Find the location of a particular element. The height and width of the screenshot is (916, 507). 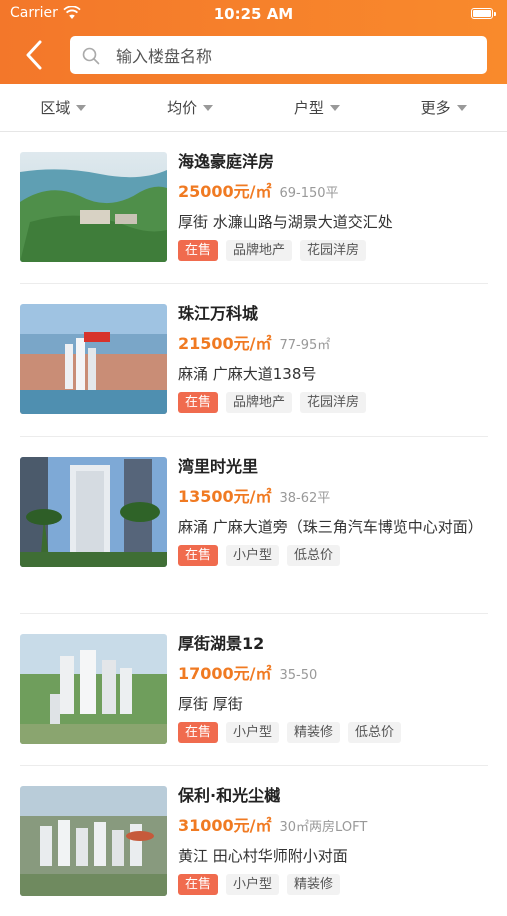

filter-region: 区域 is located at coordinates (63, 107).